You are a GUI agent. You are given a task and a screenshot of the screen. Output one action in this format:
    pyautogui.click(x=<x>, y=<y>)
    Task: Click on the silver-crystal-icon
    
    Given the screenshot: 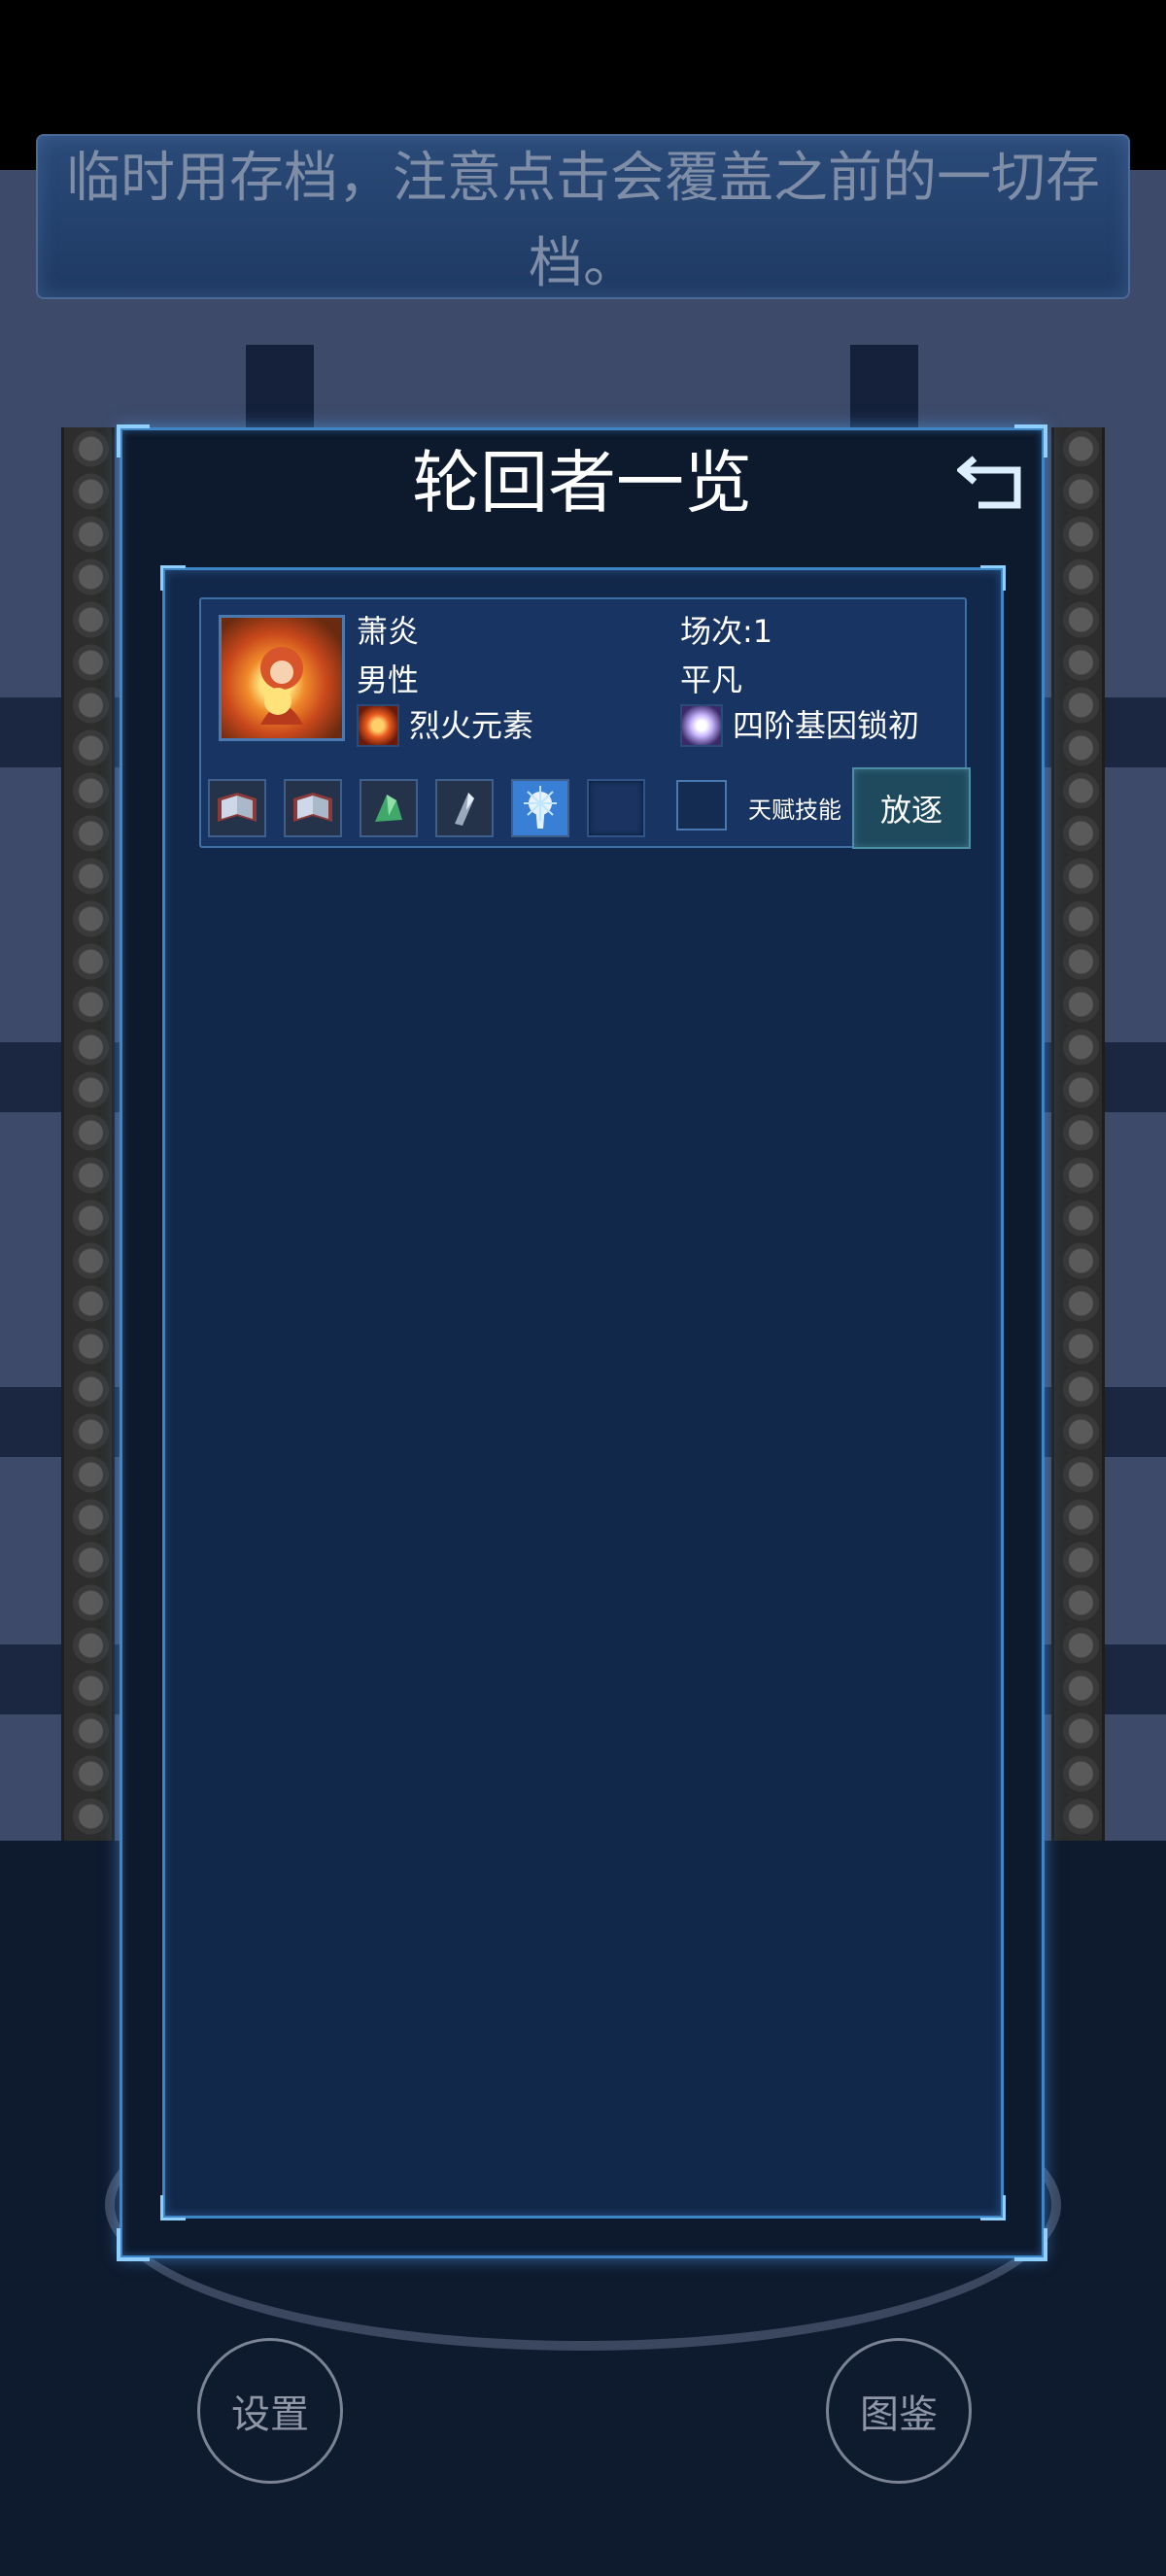 What is the action you would take?
    pyautogui.click(x=464, y=809)
    